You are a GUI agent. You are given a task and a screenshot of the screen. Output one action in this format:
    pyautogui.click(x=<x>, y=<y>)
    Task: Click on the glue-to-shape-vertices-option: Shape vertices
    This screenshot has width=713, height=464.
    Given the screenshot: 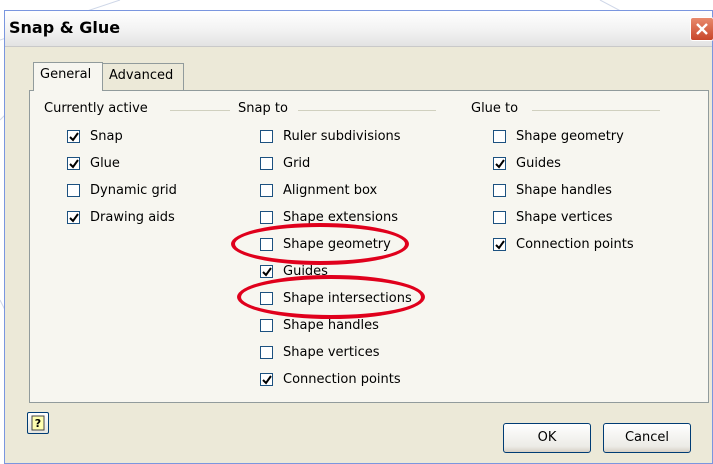 What is the action you would take?
    pyautogui.click(x=553, y=217)
    